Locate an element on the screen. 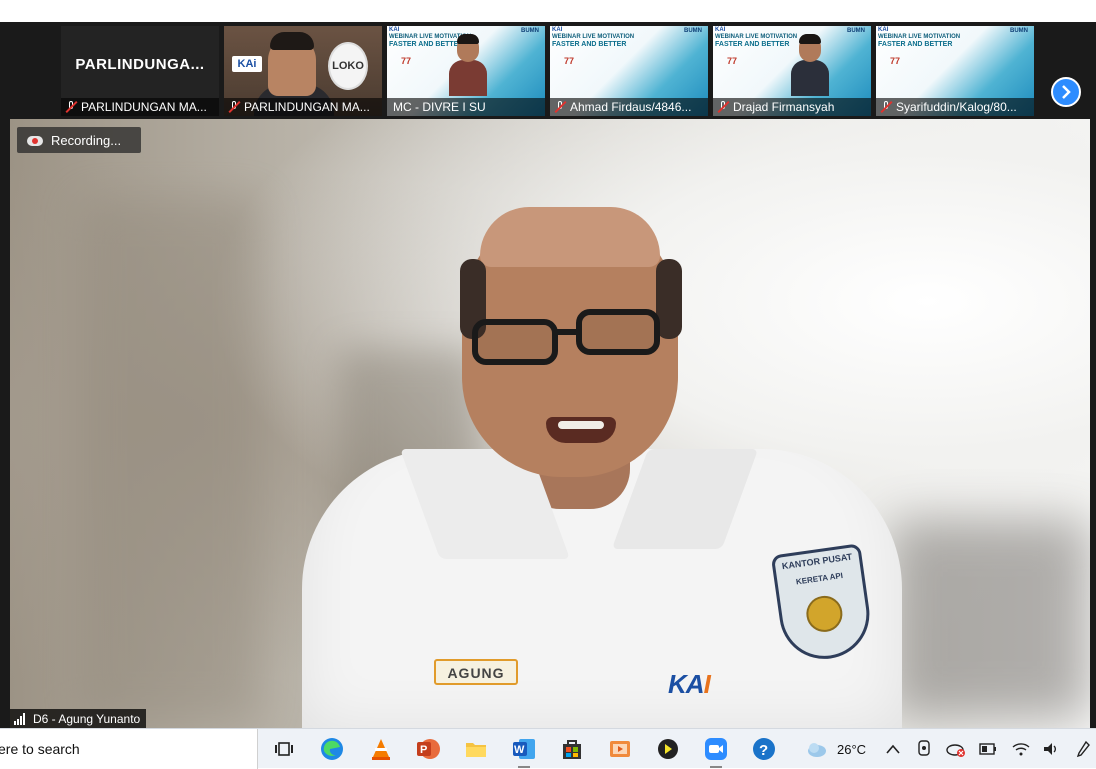  top-strip is located at coordinates (548, 11).